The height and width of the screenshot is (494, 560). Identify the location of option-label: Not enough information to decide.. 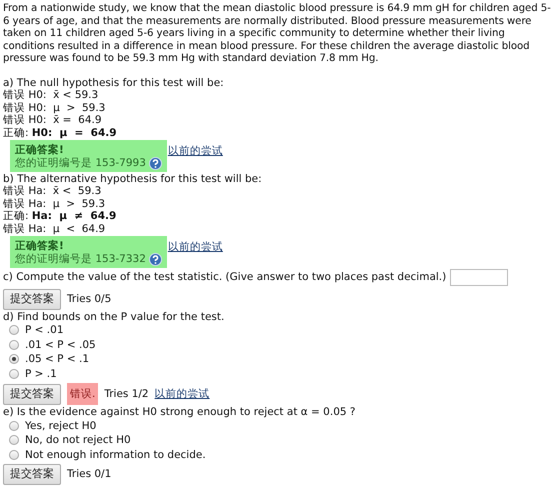
(115, 454).